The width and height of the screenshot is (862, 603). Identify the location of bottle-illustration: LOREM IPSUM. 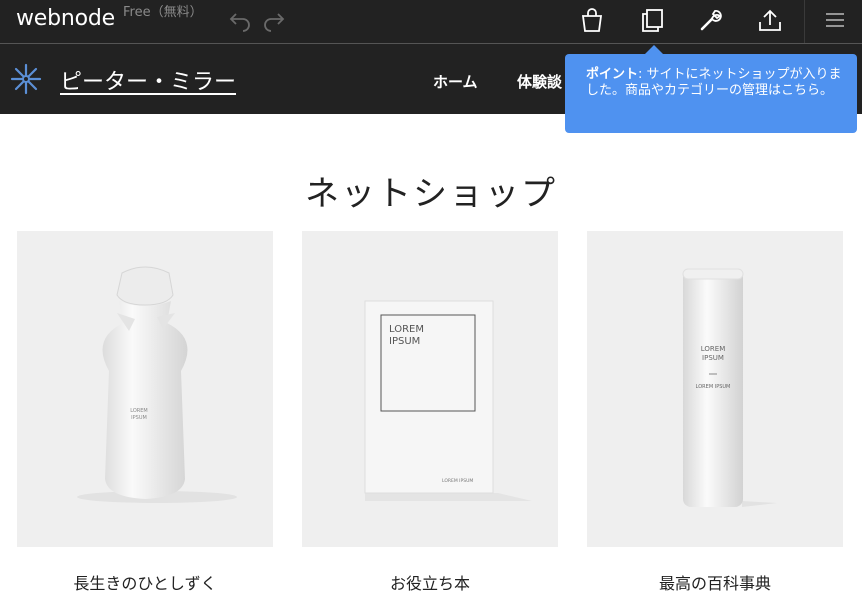
(157, 384).